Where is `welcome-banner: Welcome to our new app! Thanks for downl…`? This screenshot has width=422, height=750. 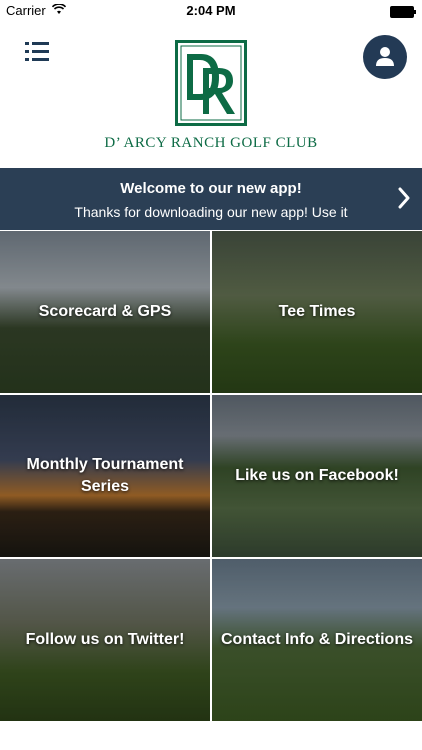 welcome-banner: Welcome to our new app! Thanks for downl… is located at coordinates (211, 199).